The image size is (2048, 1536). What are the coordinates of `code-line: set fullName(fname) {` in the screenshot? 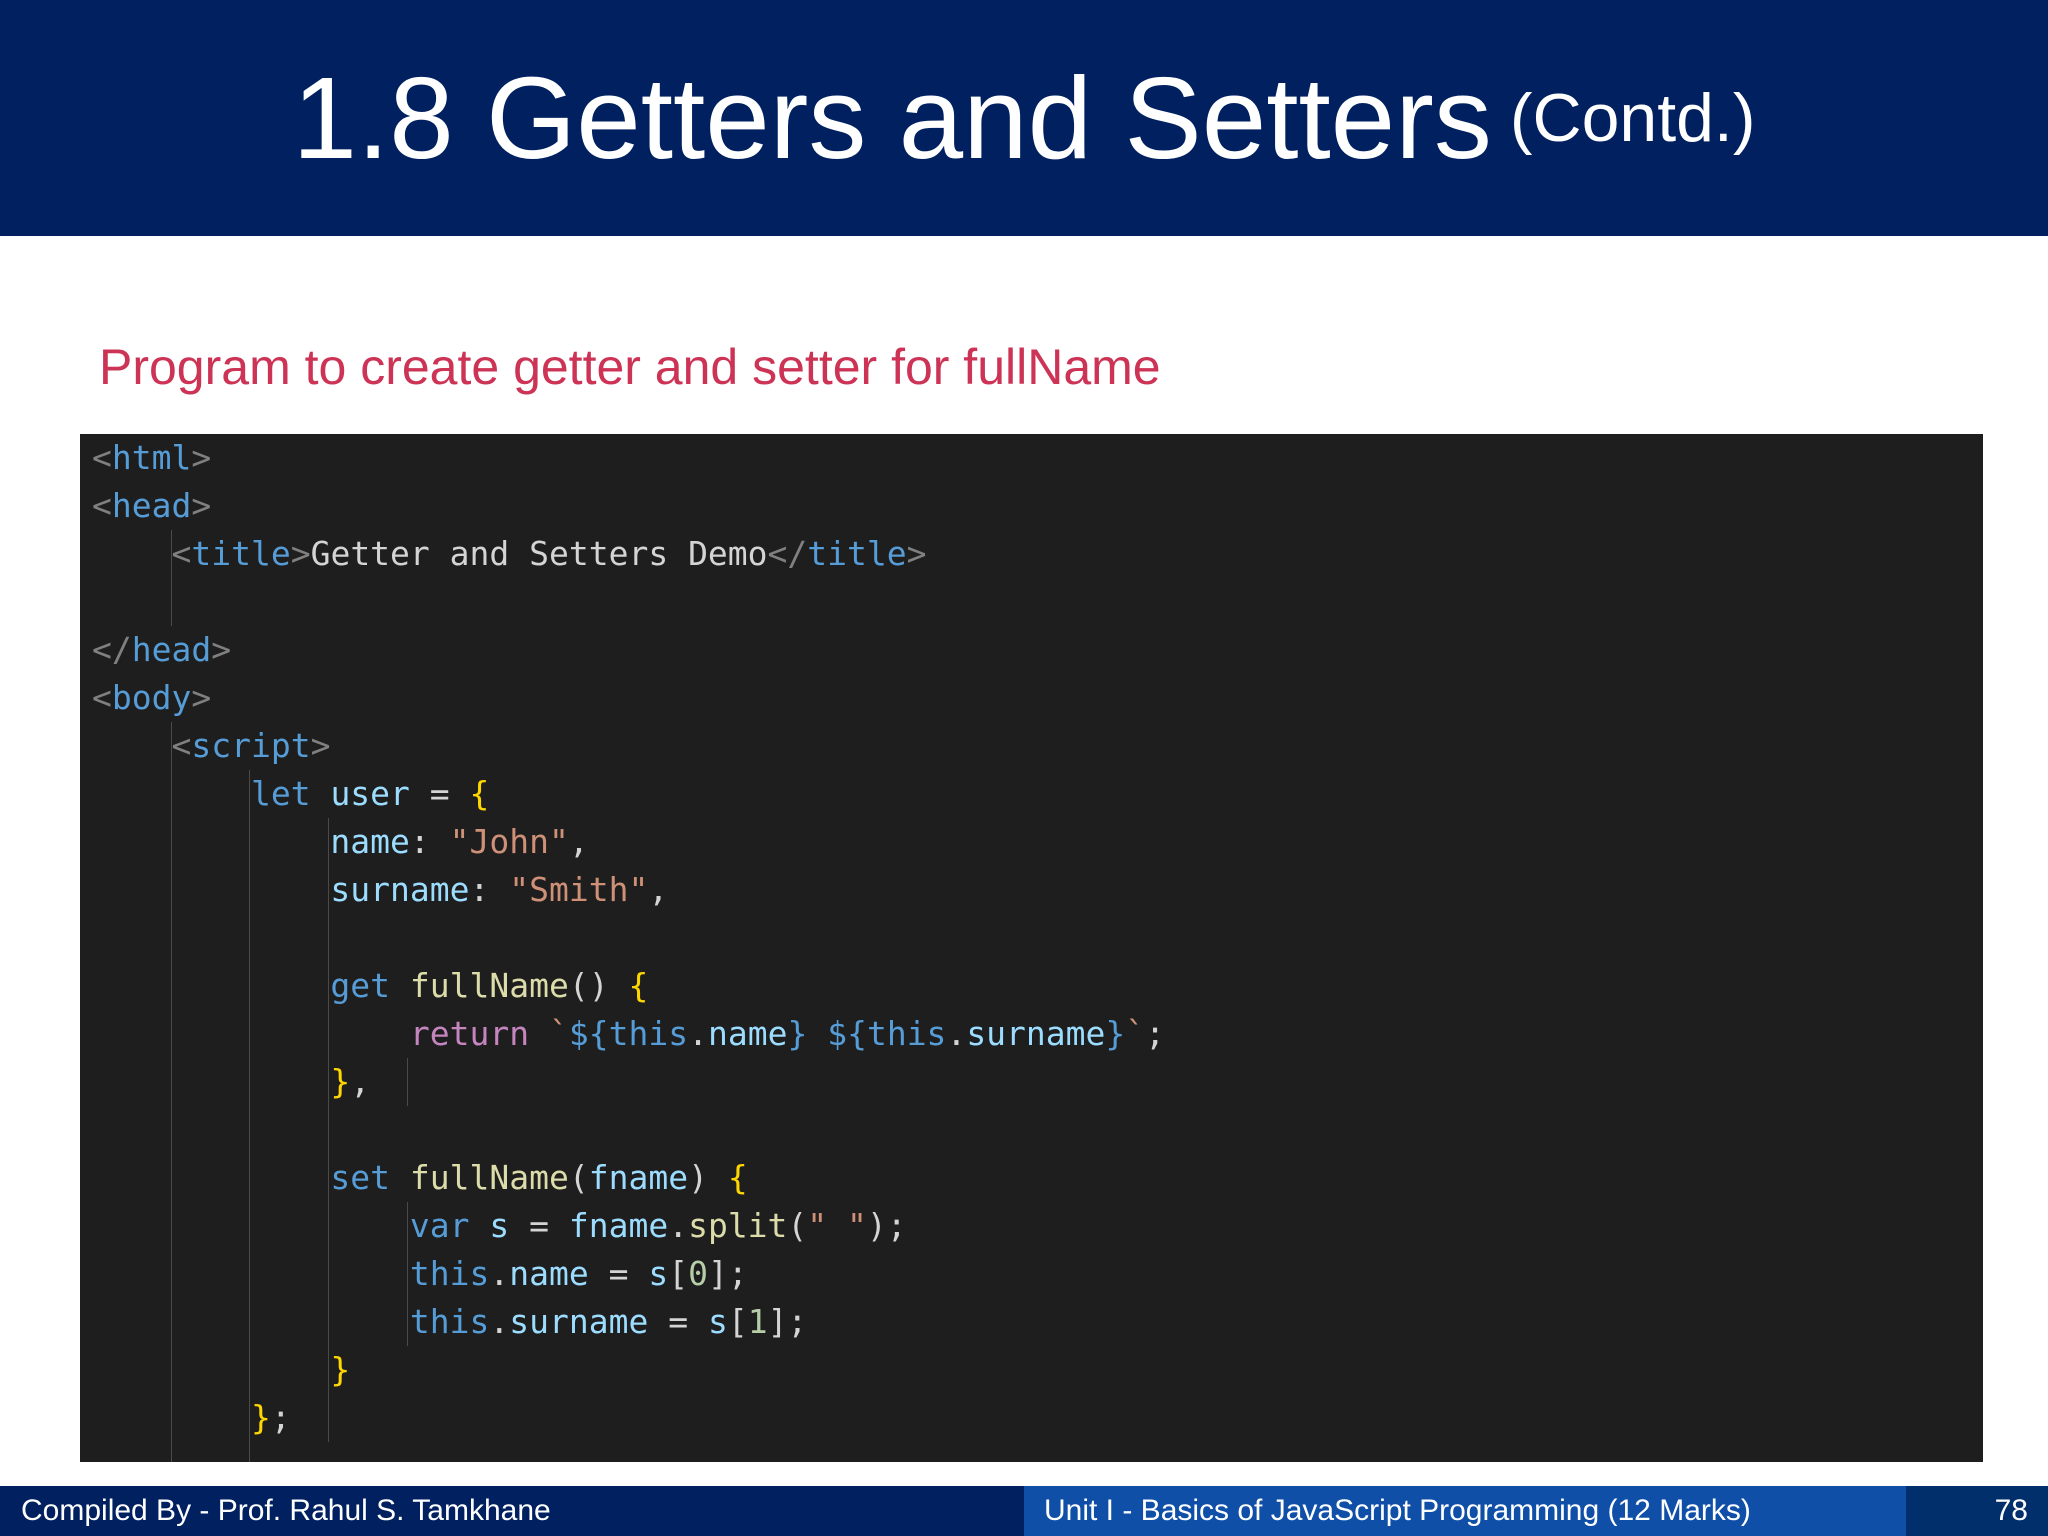 It's located at (420, 1178).